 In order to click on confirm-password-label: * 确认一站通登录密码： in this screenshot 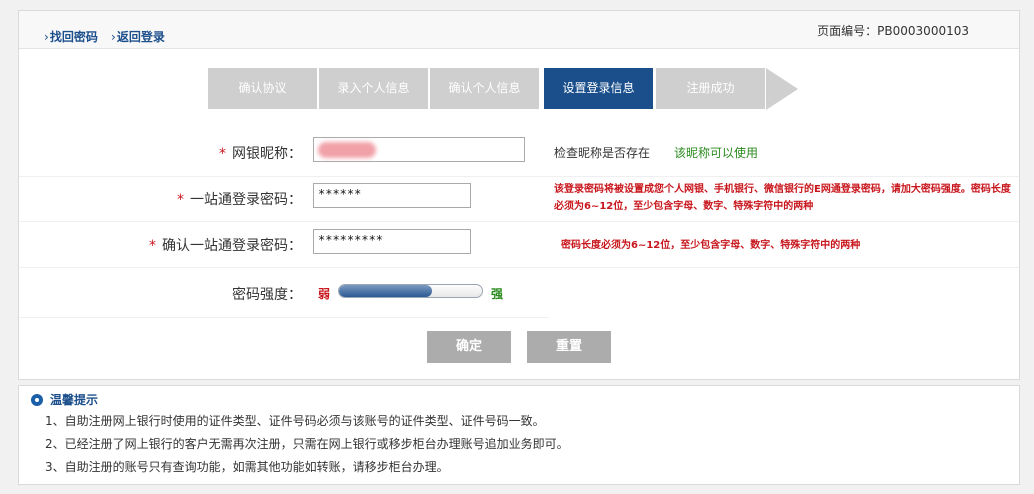, I will do `click(190, 245)`.